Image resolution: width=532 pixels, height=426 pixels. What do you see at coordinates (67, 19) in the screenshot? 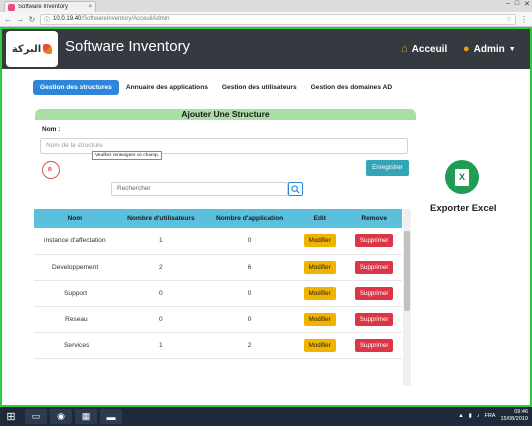
I see `url-host: 10.0.19.40` at bounding box center [67, 19].